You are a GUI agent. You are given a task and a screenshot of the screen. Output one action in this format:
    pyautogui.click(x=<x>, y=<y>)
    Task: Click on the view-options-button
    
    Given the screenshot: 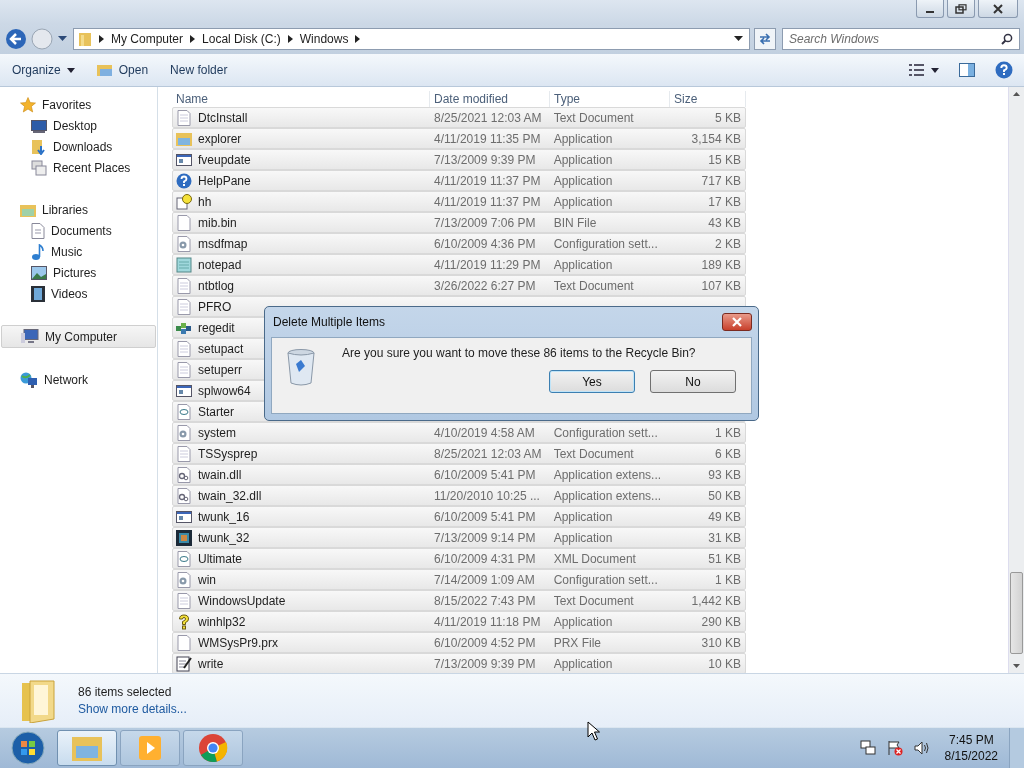 What is the action you would take?
    pyautogui.click(x=924, y=70)
    